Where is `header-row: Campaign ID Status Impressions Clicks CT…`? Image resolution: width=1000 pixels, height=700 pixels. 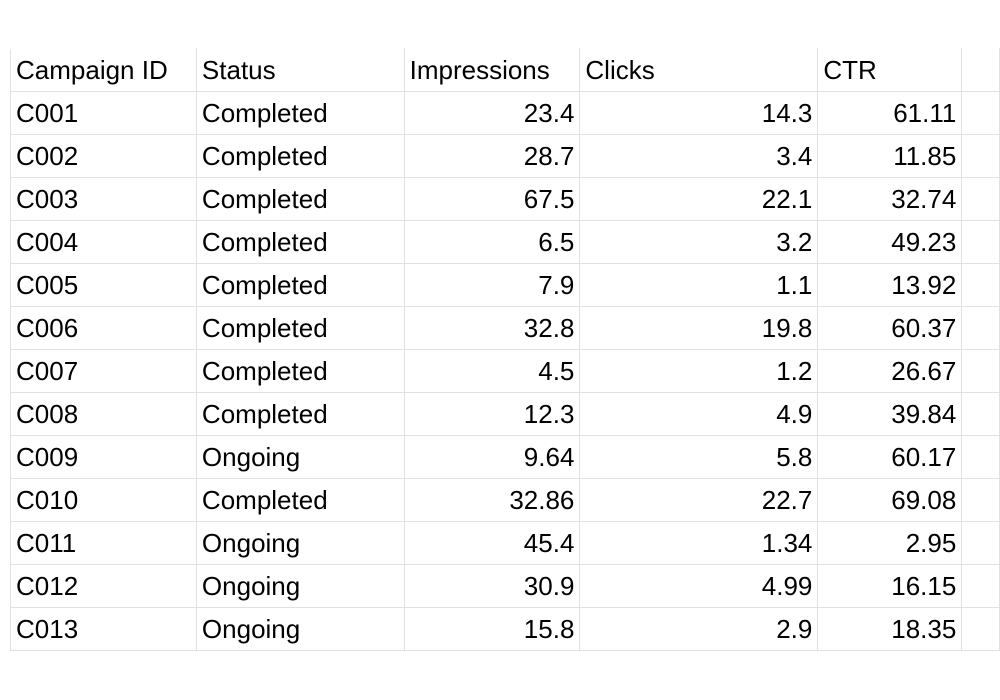
header-row: Campaign ID Status Impressions Clicks CT… is located at coordinates (505, 70).